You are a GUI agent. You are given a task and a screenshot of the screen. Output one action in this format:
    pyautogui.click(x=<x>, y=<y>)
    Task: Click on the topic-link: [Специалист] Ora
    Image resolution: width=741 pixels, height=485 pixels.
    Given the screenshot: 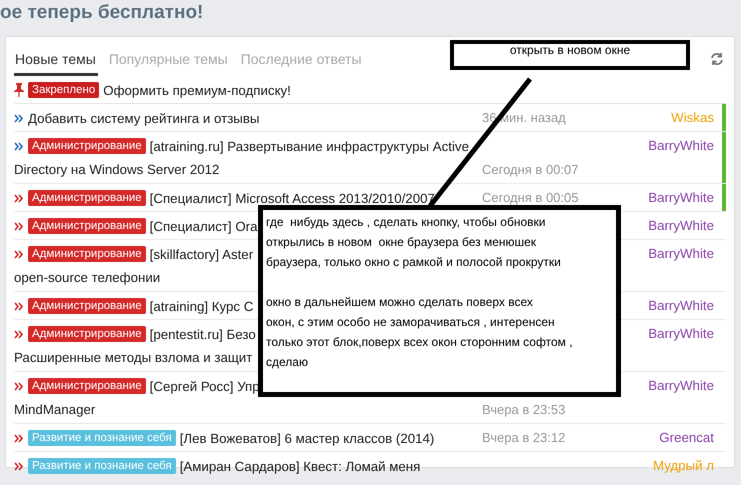 What is the action you would take?
    pyautogui.click(x=204, y=226)
    